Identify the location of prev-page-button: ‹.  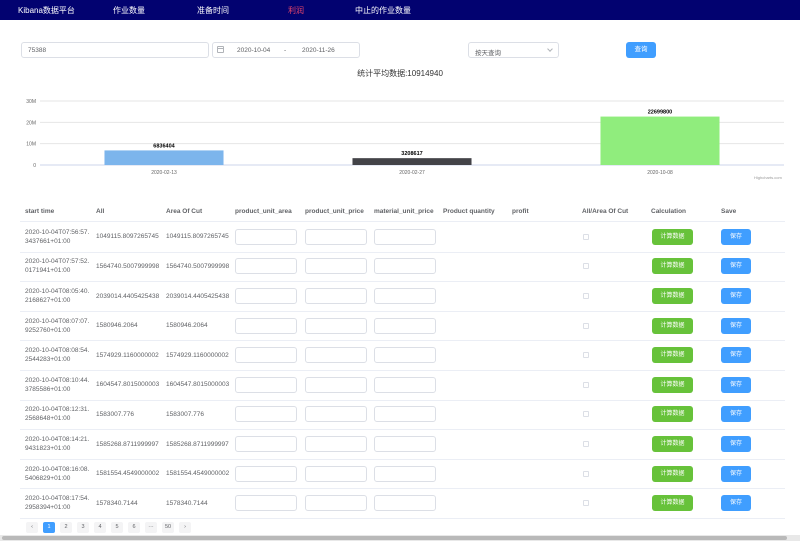
(32, 527).